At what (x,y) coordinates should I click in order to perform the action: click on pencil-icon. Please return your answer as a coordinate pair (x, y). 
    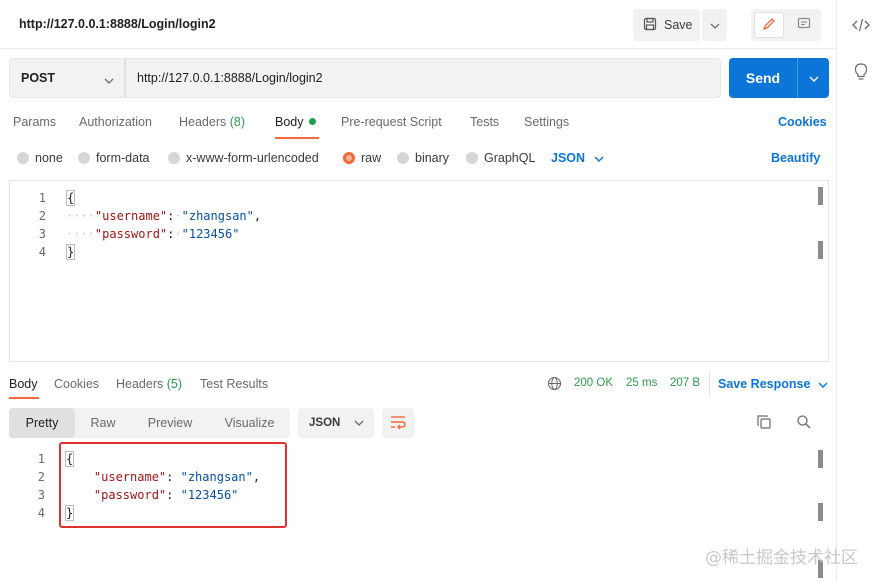
    Looking at the image, I should click on (769, 25).